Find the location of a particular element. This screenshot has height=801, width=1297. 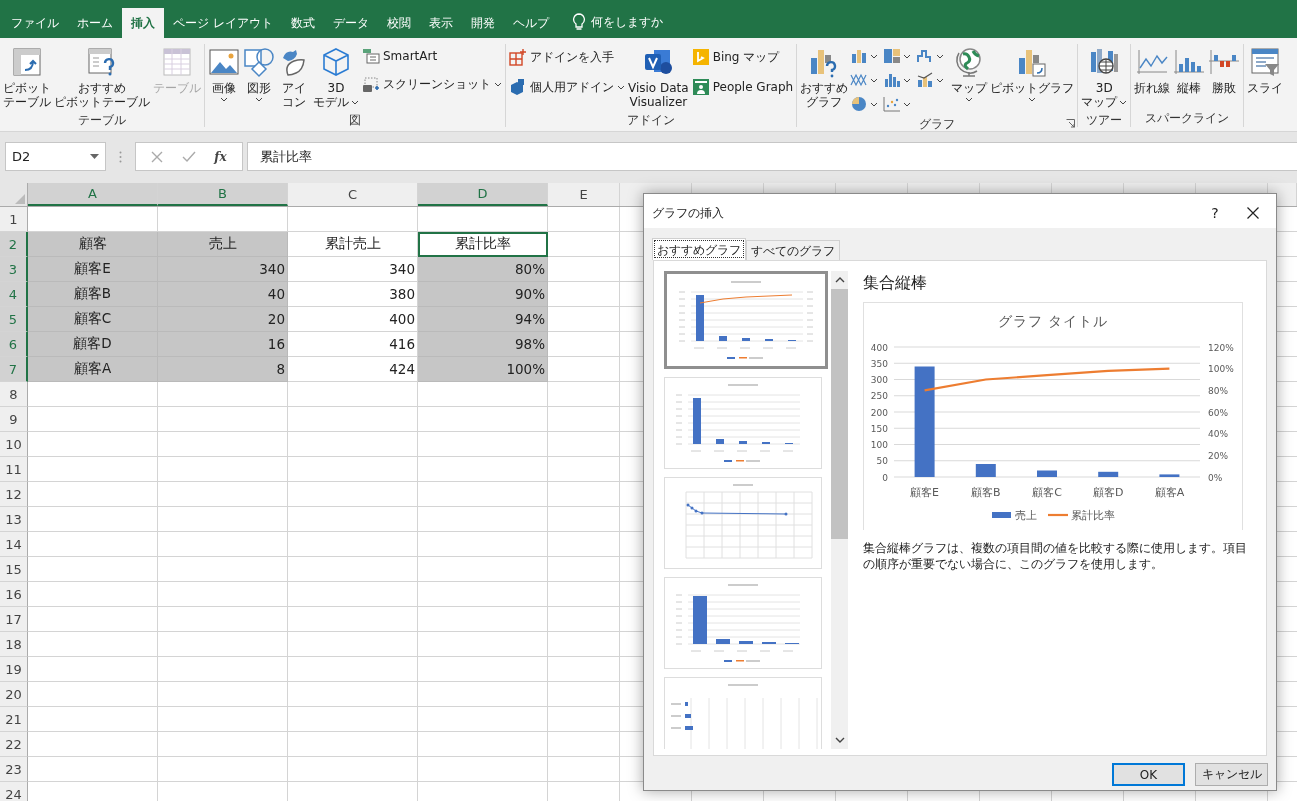

column-header: D is located at coordinates (483, 194).